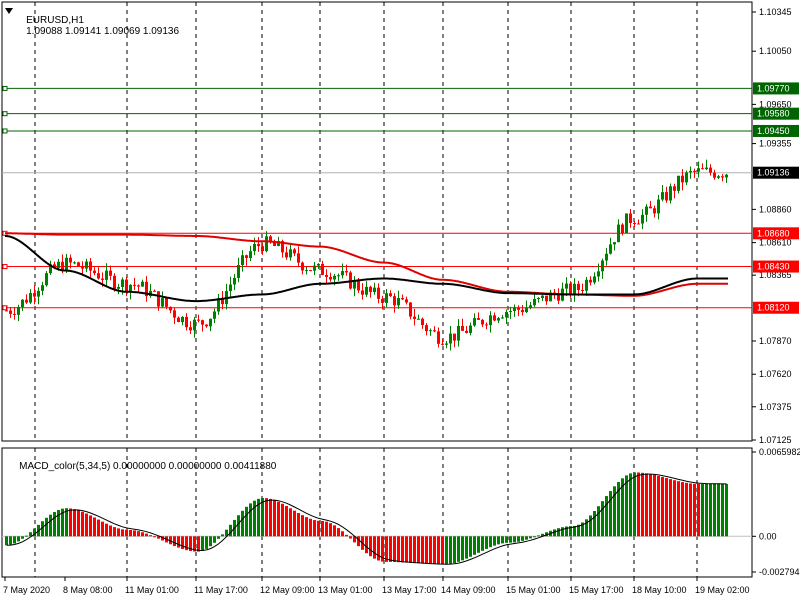 This screenshot has width=800, height=605. Describe the element at coordinates (468, 590) in the screenshot. I see `time-tick-label: 14 May 09:00` at that location.